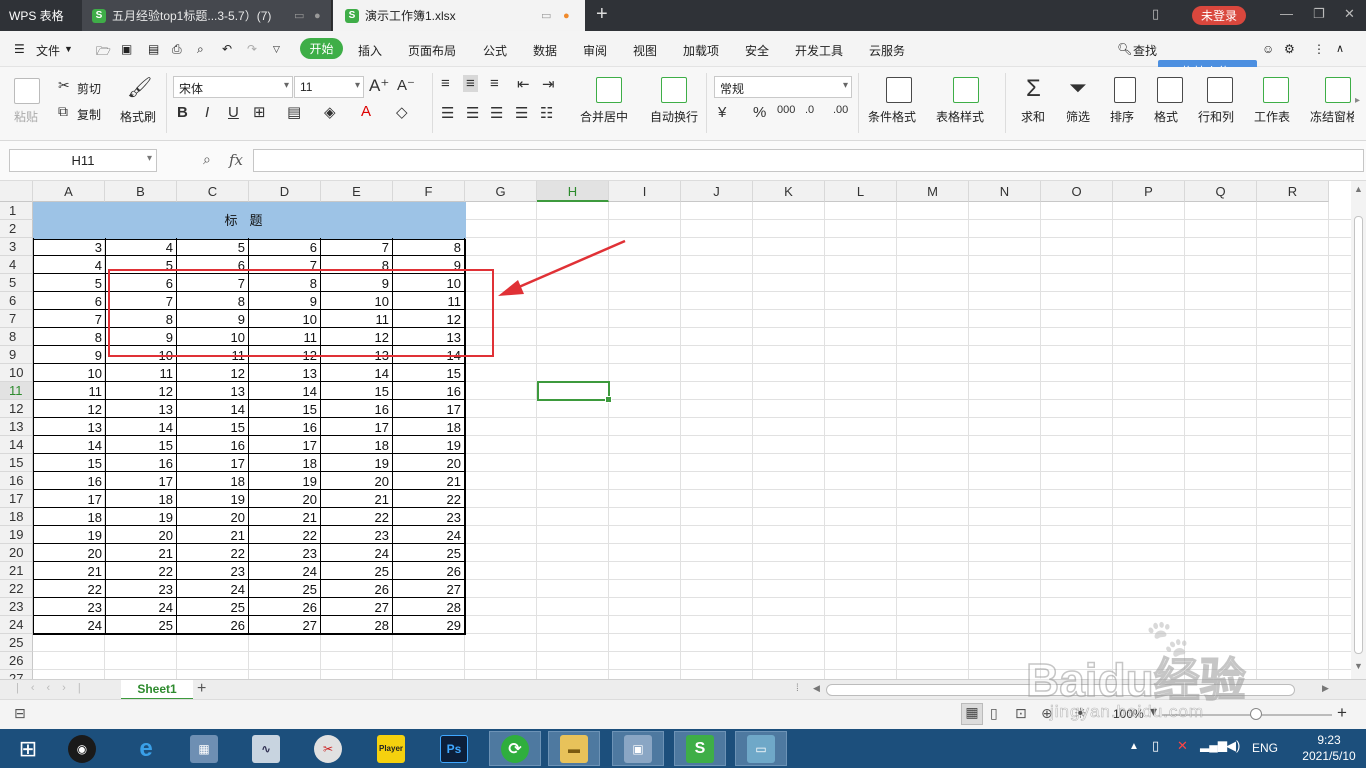 The height and width of the screenshot is (768, 1366). What do you see at coordinates (213, 589) in the screenshot?
I see `cell-c22: 24` at bounding box center [213, 589].